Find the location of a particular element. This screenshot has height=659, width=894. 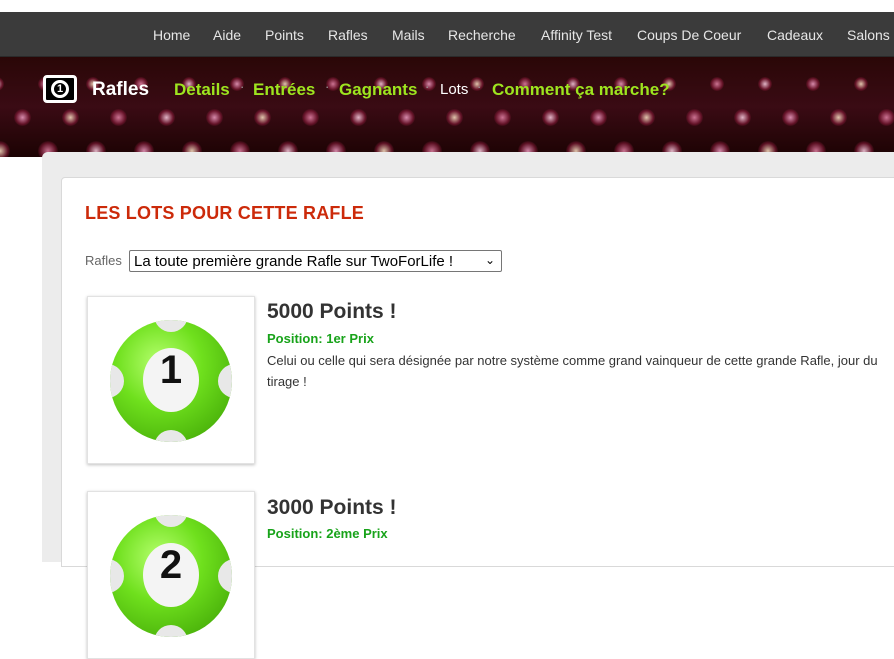

subnav-details: Details is located at coordinates (202, 90).